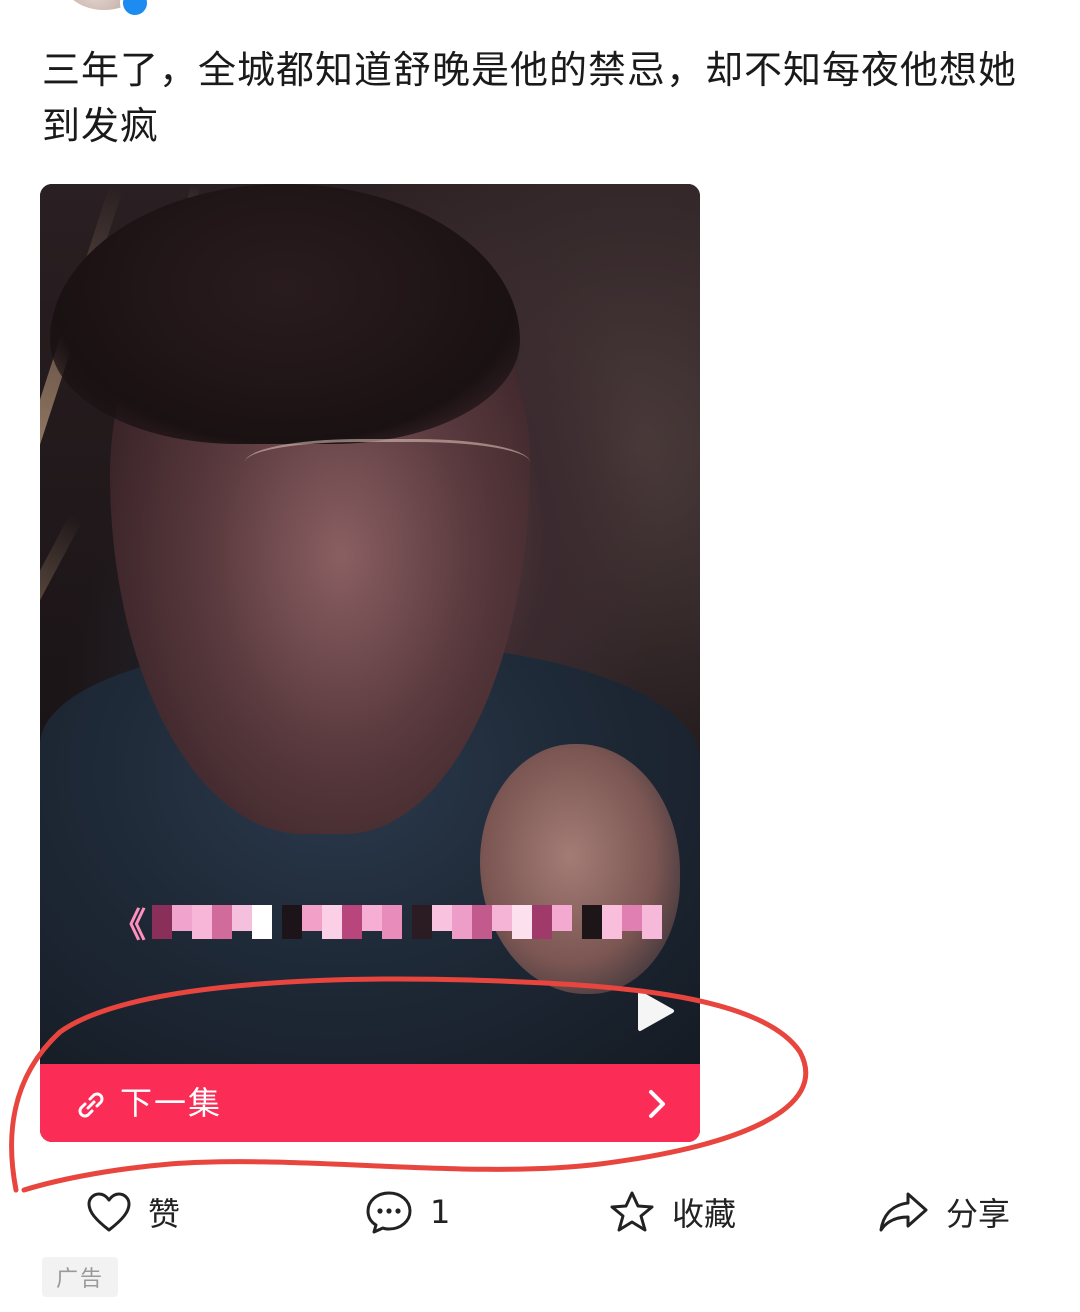 This screenshot has width=1080, height=1312. What do you see at coordinates (135, 9) in the screenshot?
I see `verified-badge-icon` at bounding box center [135, 9].